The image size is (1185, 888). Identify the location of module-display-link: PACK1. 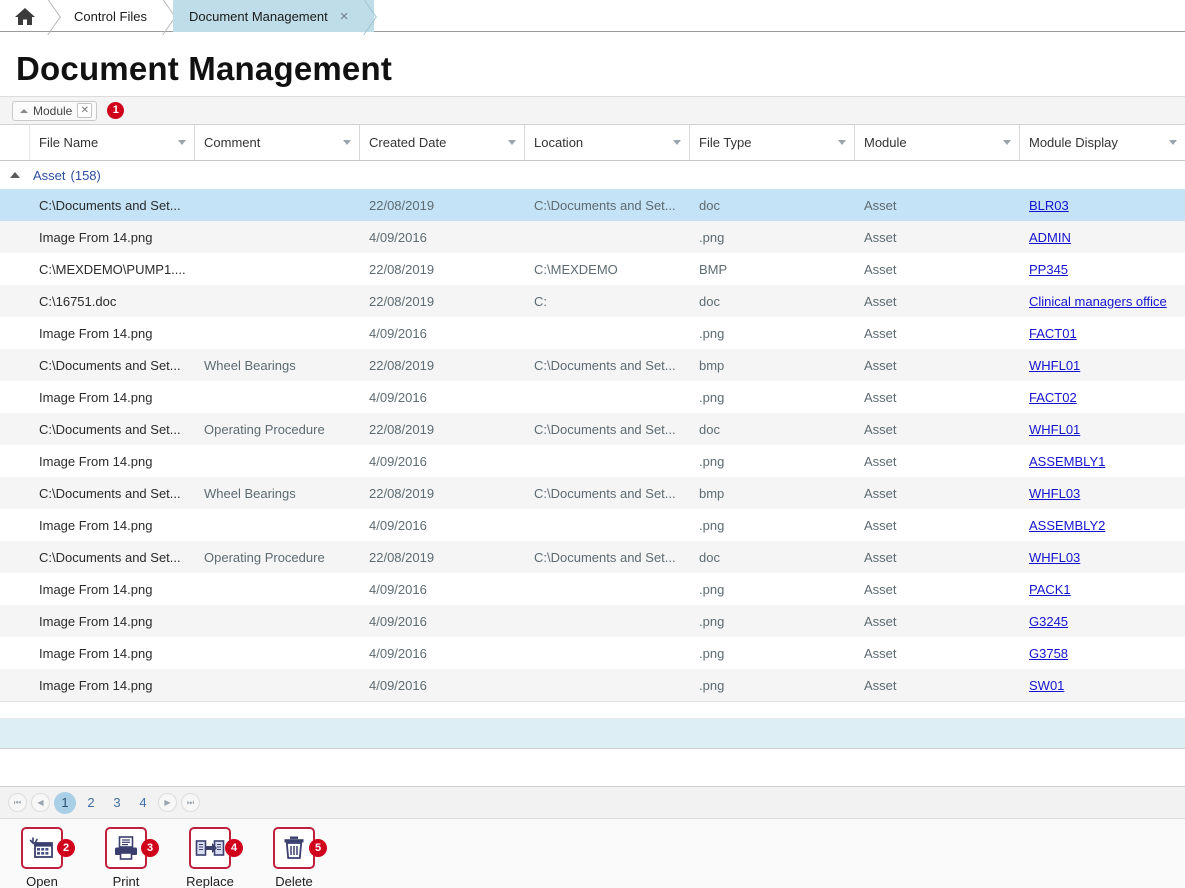
(1050, 589).